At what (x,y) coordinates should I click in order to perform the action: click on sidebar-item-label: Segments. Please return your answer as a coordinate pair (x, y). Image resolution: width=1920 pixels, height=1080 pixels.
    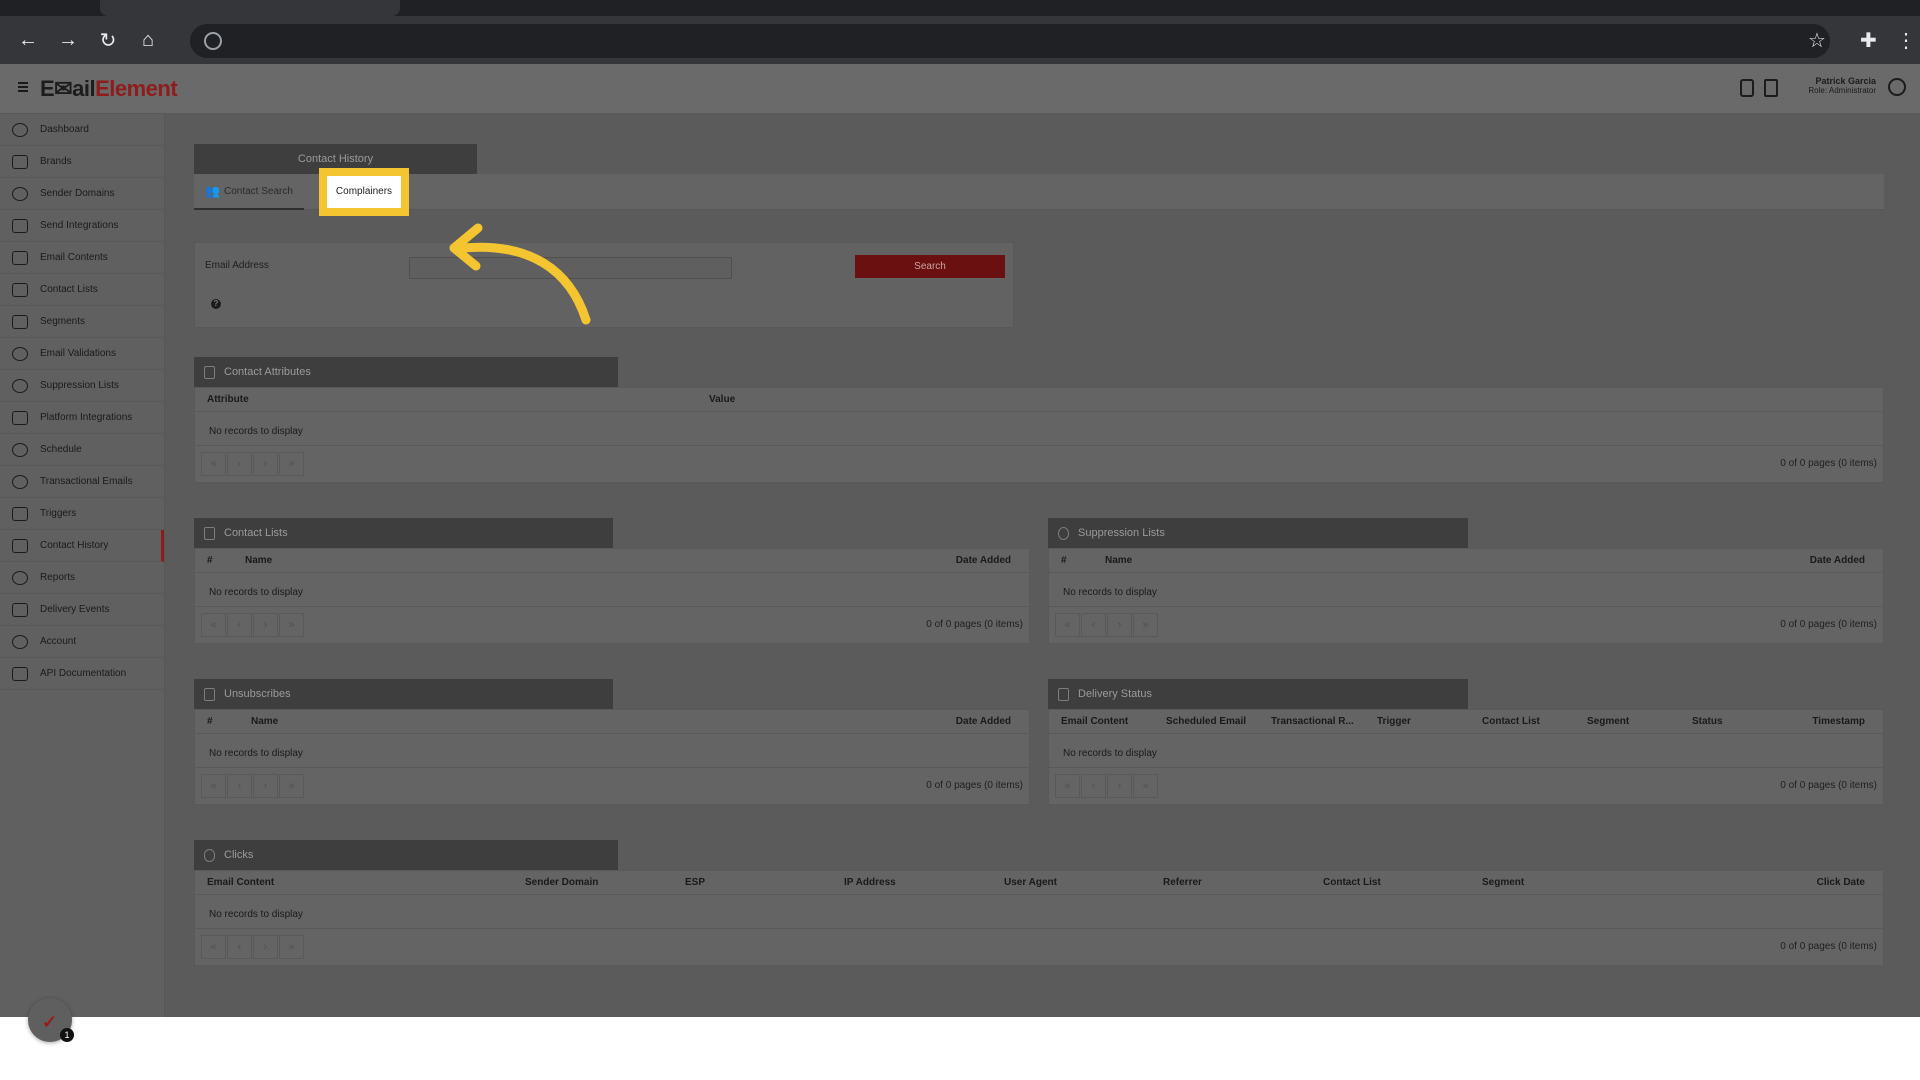
    Looking at the image, I should click on (63, 321).